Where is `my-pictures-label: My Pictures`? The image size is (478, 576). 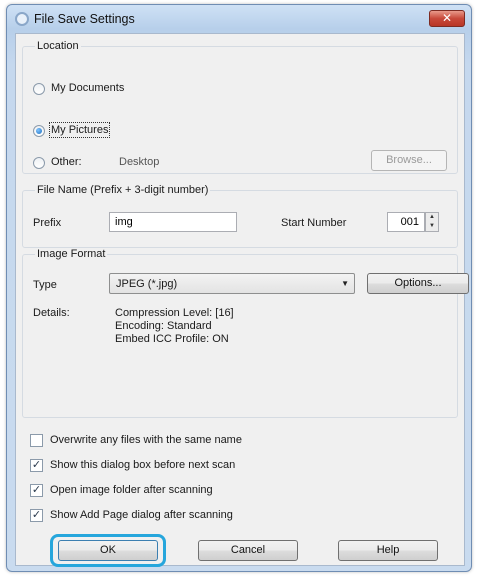 my-pictures-label: My Pictures is located at coordinates (79, 130).